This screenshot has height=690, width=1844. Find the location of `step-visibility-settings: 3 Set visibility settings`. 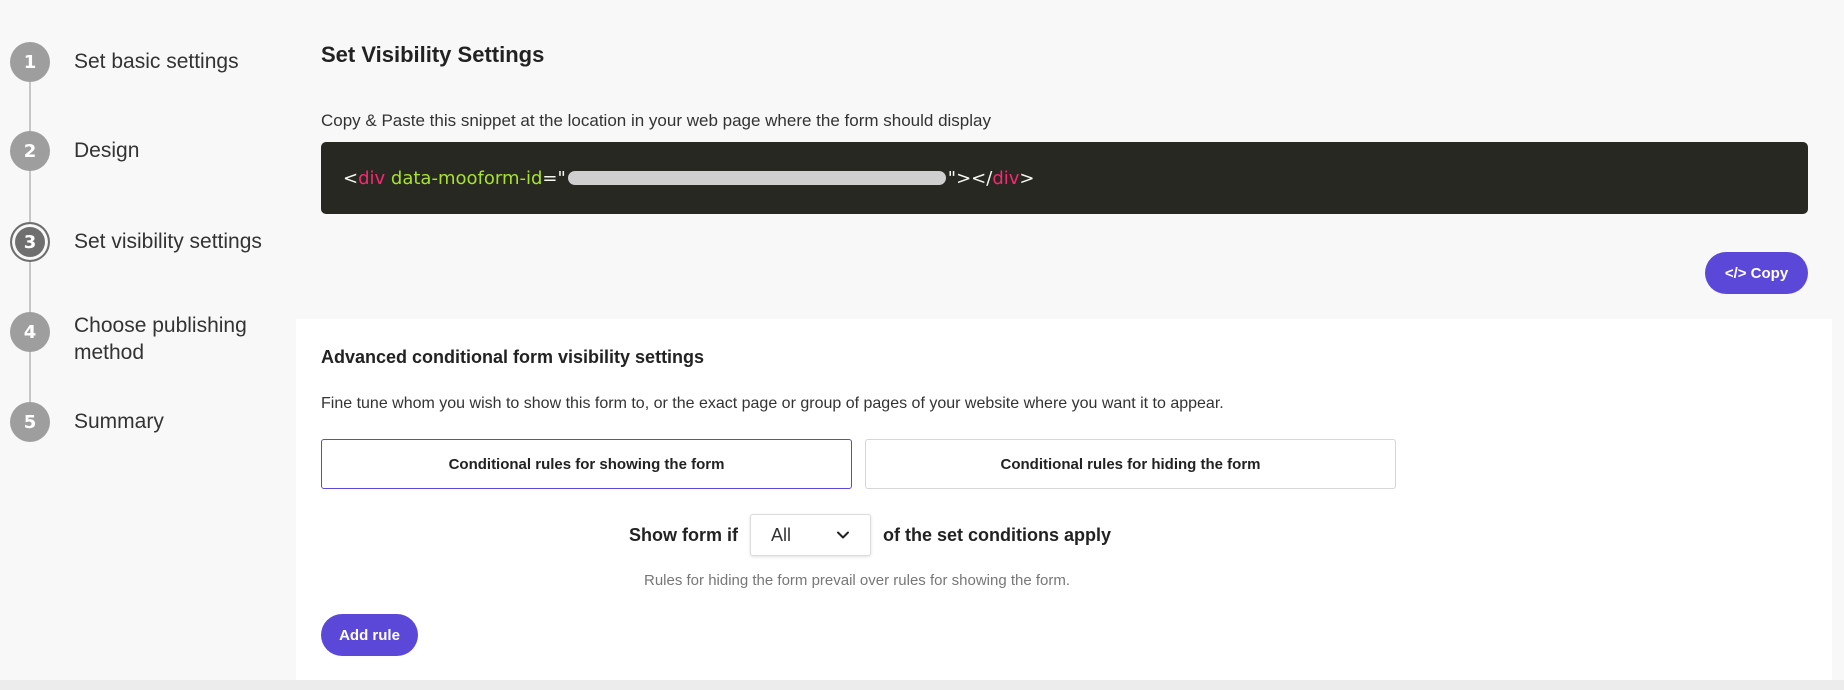

step-visibility-settings: 3 Set visibility settings is located at coordinates (137, 242).